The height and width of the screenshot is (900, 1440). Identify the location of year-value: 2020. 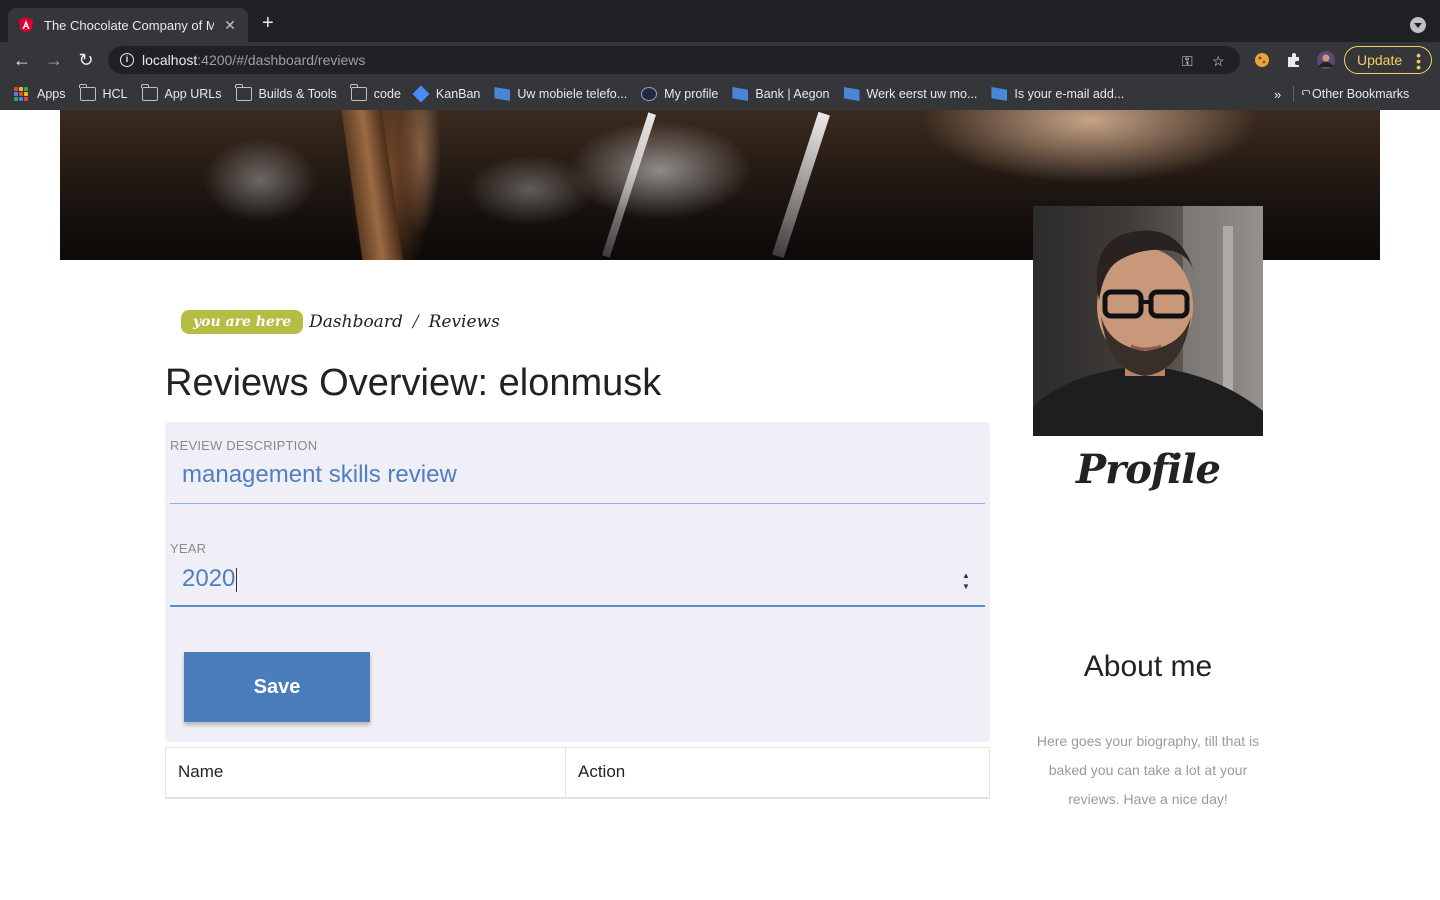
(209, 578).